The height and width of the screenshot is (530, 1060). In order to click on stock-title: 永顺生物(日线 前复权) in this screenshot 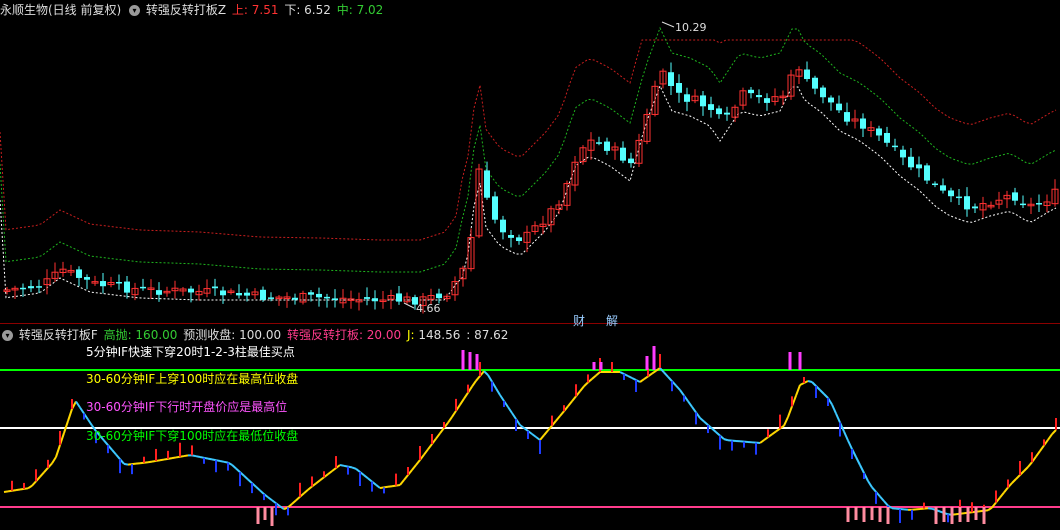, I will do `click(60, 10)`.